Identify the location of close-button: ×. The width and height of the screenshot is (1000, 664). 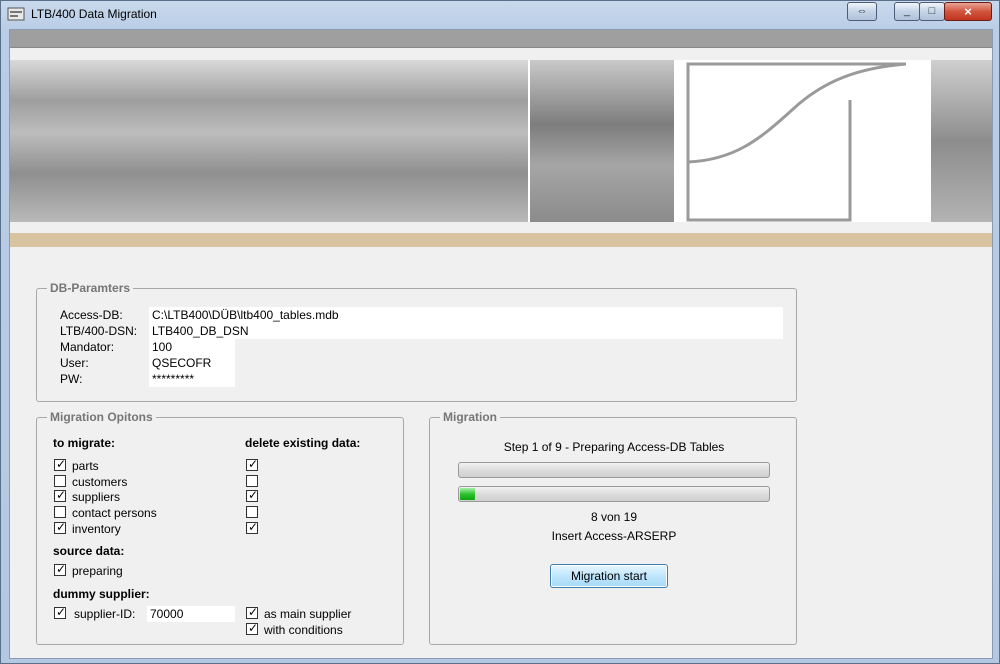
(968, 11).